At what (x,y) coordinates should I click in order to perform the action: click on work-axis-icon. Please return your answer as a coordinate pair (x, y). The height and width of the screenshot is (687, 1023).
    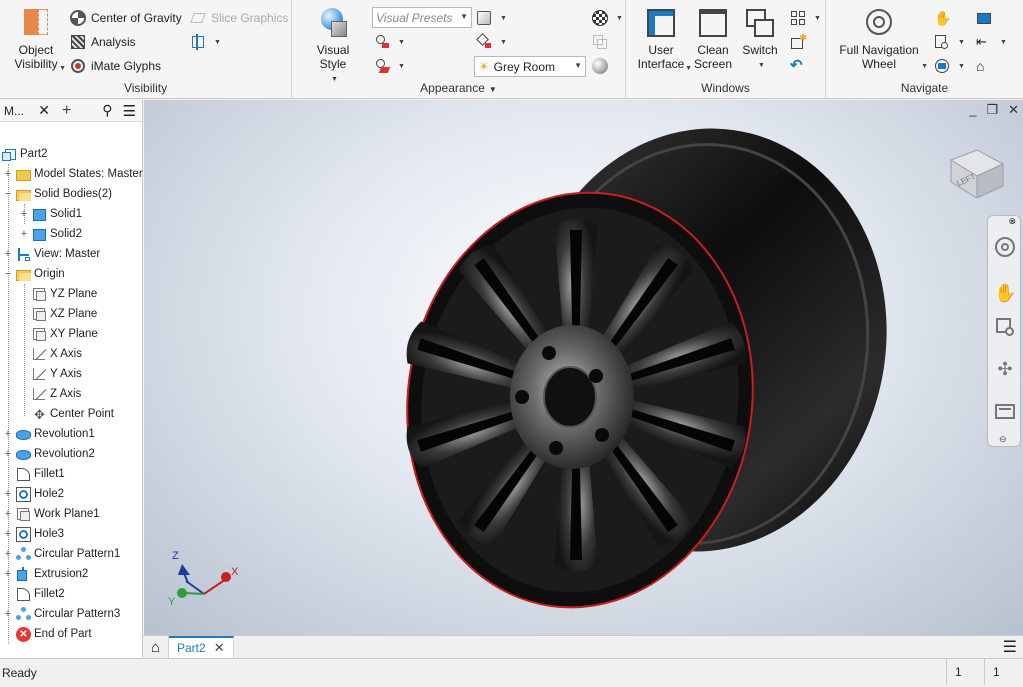
    Looking at the image, I should click on (39, 394).